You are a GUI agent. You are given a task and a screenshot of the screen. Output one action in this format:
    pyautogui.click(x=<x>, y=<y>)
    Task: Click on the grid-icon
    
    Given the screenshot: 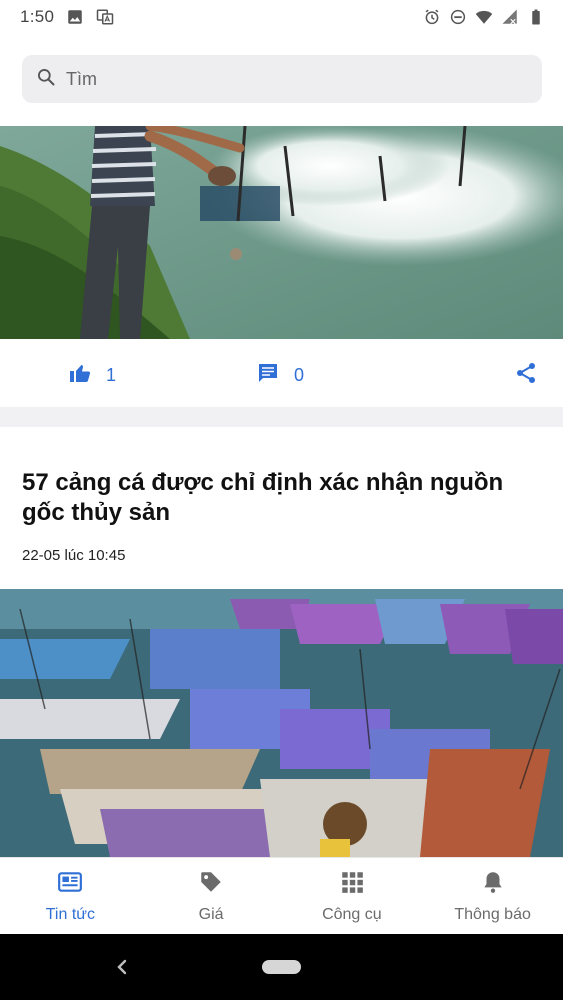 What is the action you would take?
    pyautogui.click(x=352, y=884)
    